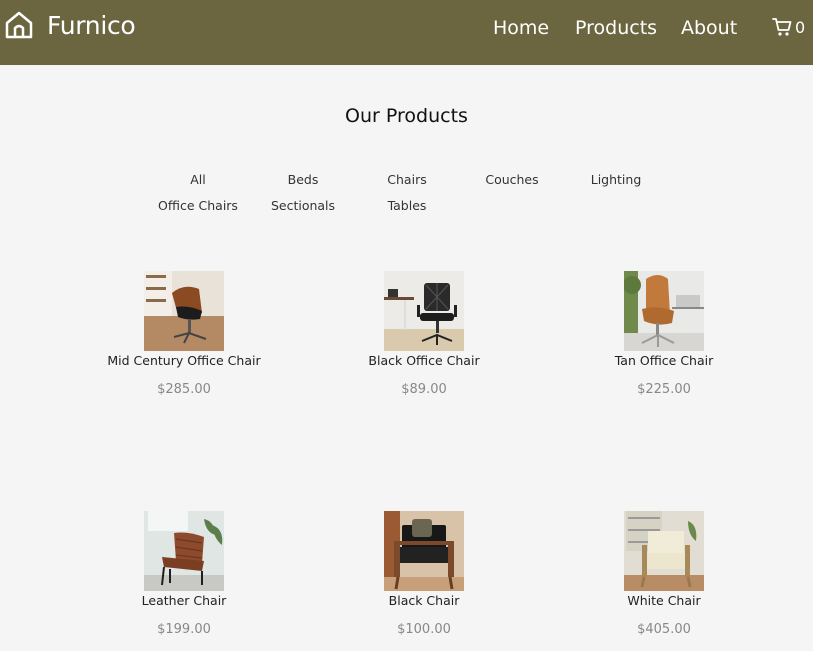 This screenshot has height=651, width=813. I want to click on product-card: Tan Office Chair $225.00, so click(664, 334).